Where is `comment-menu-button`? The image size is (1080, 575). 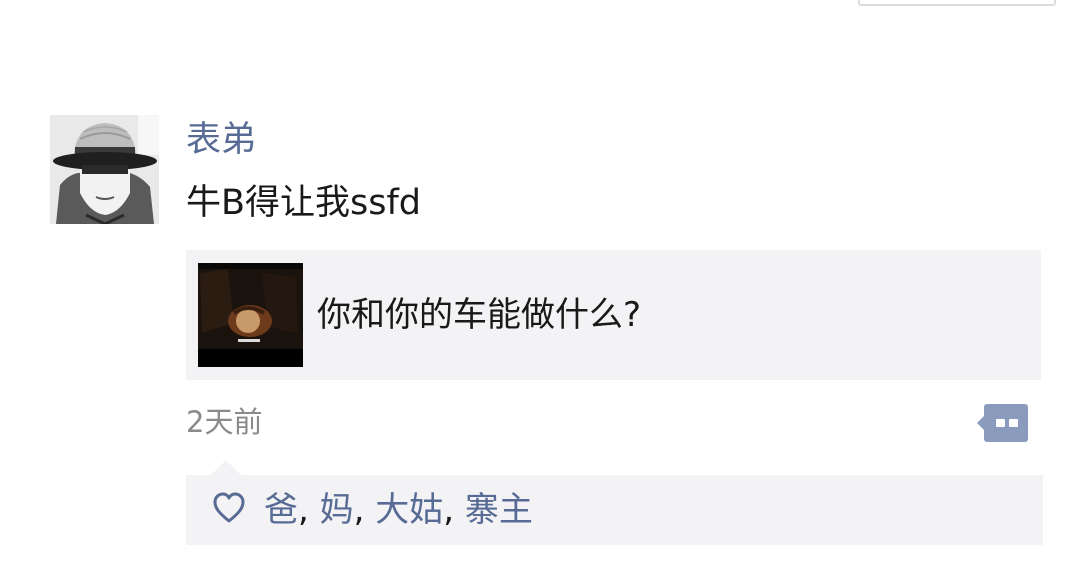
comment-menu-button is located at coordinates (1003, 423).